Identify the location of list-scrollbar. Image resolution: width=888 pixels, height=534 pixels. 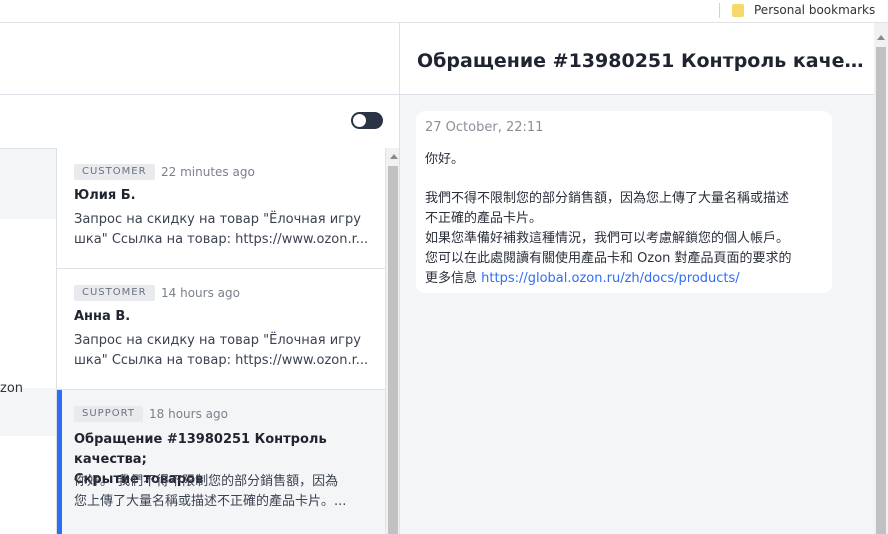
(392, 341).